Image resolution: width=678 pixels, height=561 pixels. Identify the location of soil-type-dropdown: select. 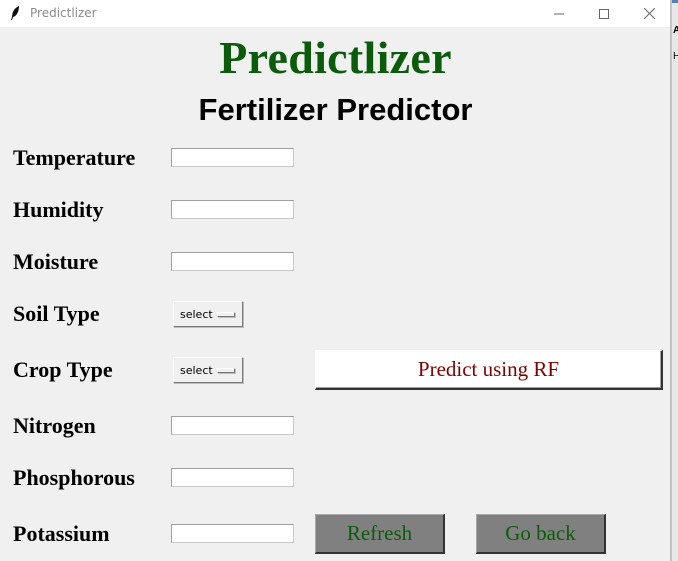
(208, 314).